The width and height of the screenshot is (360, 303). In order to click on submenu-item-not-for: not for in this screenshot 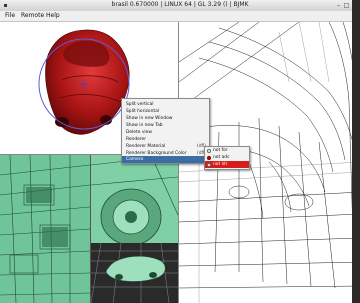, I will do `click(227, 150)`.